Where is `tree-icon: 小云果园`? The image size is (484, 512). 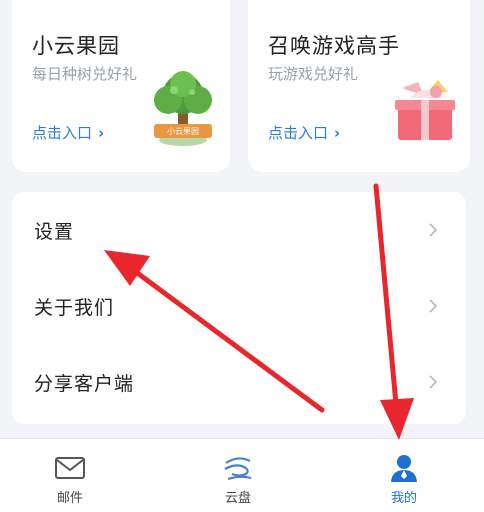 tree-icon: 小云果园 is located at coordinates (183, 111).